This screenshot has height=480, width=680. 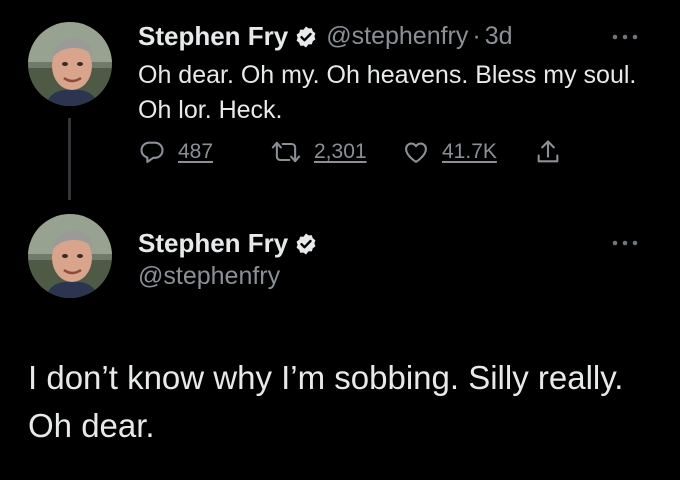 What do you see at coordinates (196, 151) in the screenshot?
I see `reply-count: 487` at bounding box center [196, 151].